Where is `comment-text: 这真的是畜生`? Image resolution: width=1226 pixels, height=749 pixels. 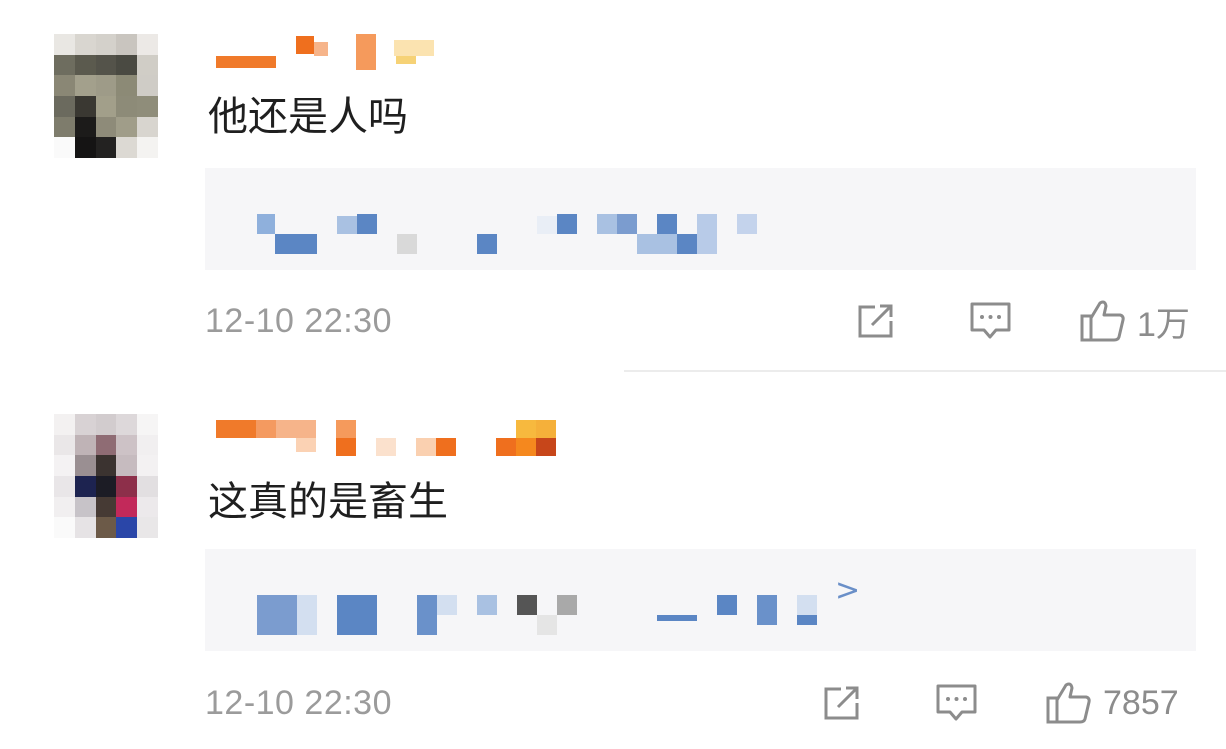
comment-text: 这真的是畜生 is located at coordinates (328, 502).